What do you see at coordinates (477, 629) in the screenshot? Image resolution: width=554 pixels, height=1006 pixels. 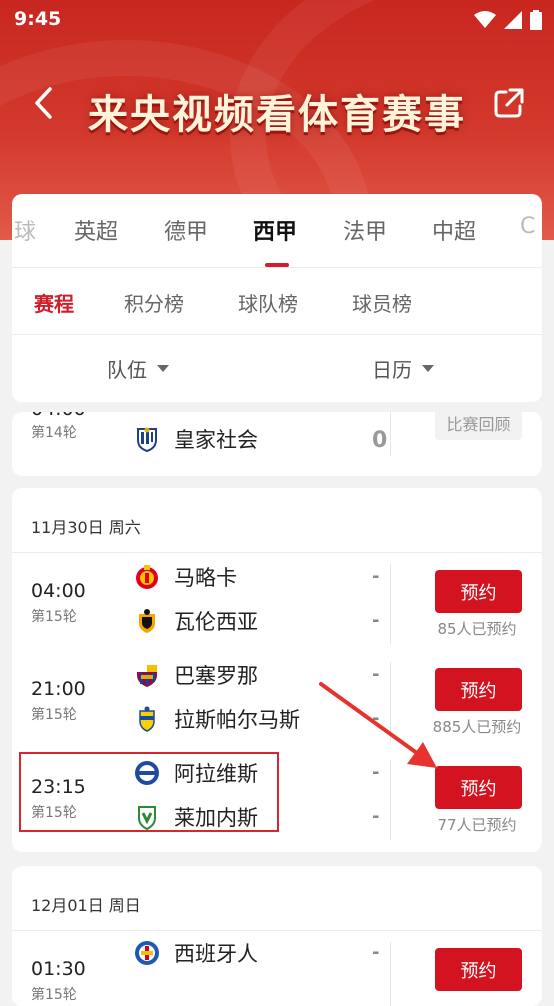 I see `booking-count: 85人已预约` at bounding box center [477, 629].